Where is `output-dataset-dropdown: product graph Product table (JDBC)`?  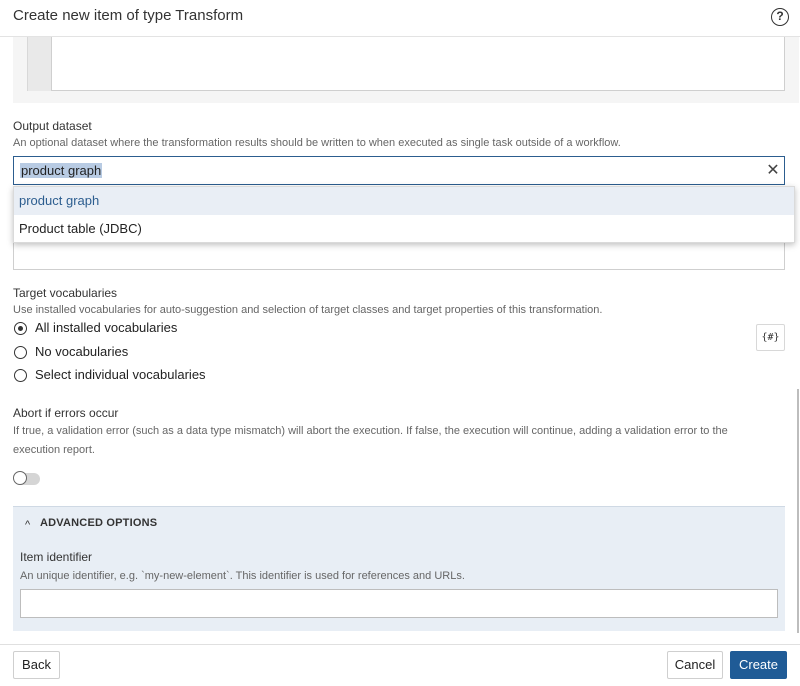 output-dataset-dropdown: product graph Product table (JDBC) is located at coordinates (404, 214).